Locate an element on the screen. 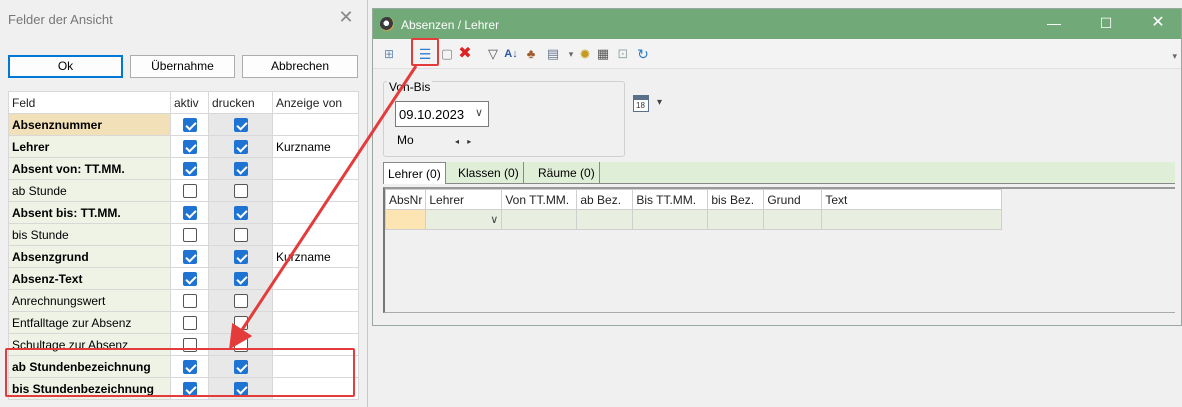 This screenshot has width=1182, height=407. table-row: Absenznummer is located at coordinates (183, 124).